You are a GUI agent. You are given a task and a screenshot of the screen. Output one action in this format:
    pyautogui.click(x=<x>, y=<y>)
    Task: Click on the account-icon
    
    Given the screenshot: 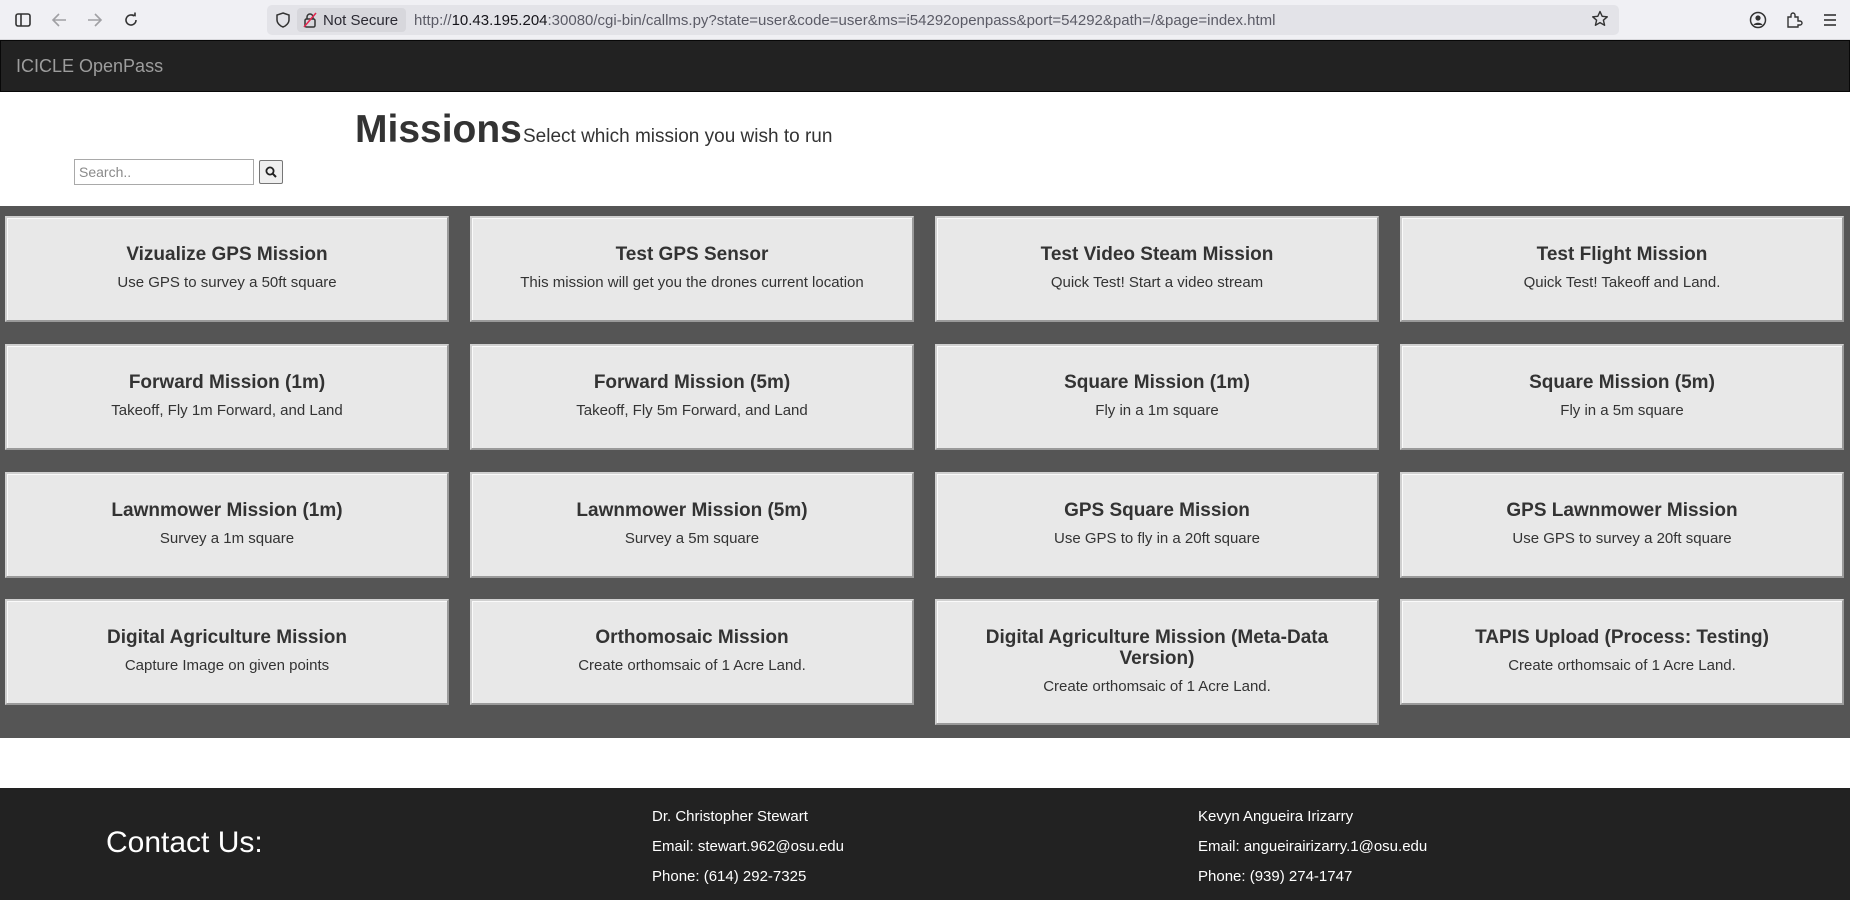 What is the action you would take?
    pyautogui.click(x=1758, y=20)
    